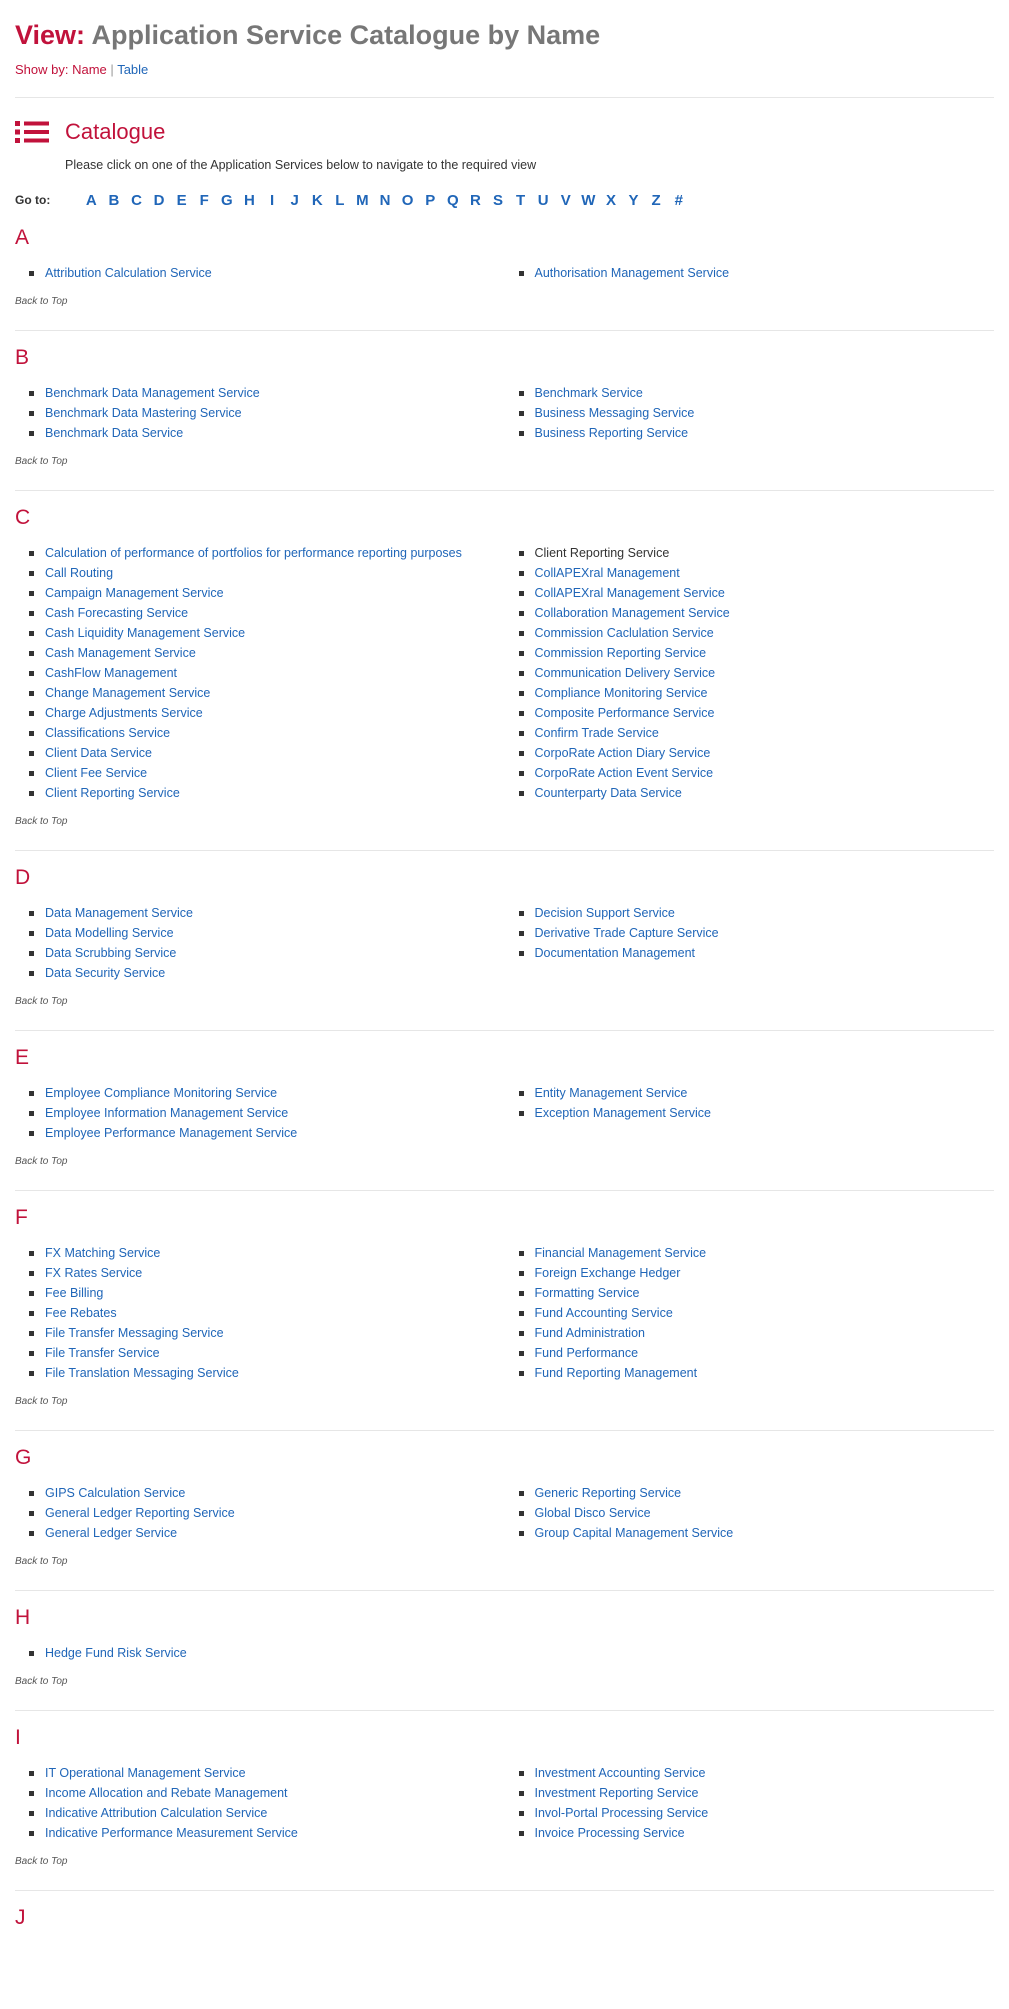 The height and width of the screenshot is (2009, 1009). What do you see at coordinates (110, 953) in the screenshot?
I see `service-link: Data Scrubbing Service` at bounding box center [110, 953].